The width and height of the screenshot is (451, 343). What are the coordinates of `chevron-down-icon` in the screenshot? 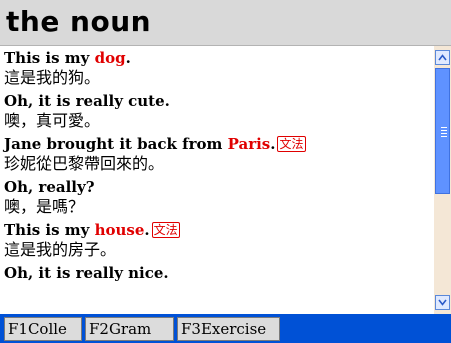 It's located at (442, 302).